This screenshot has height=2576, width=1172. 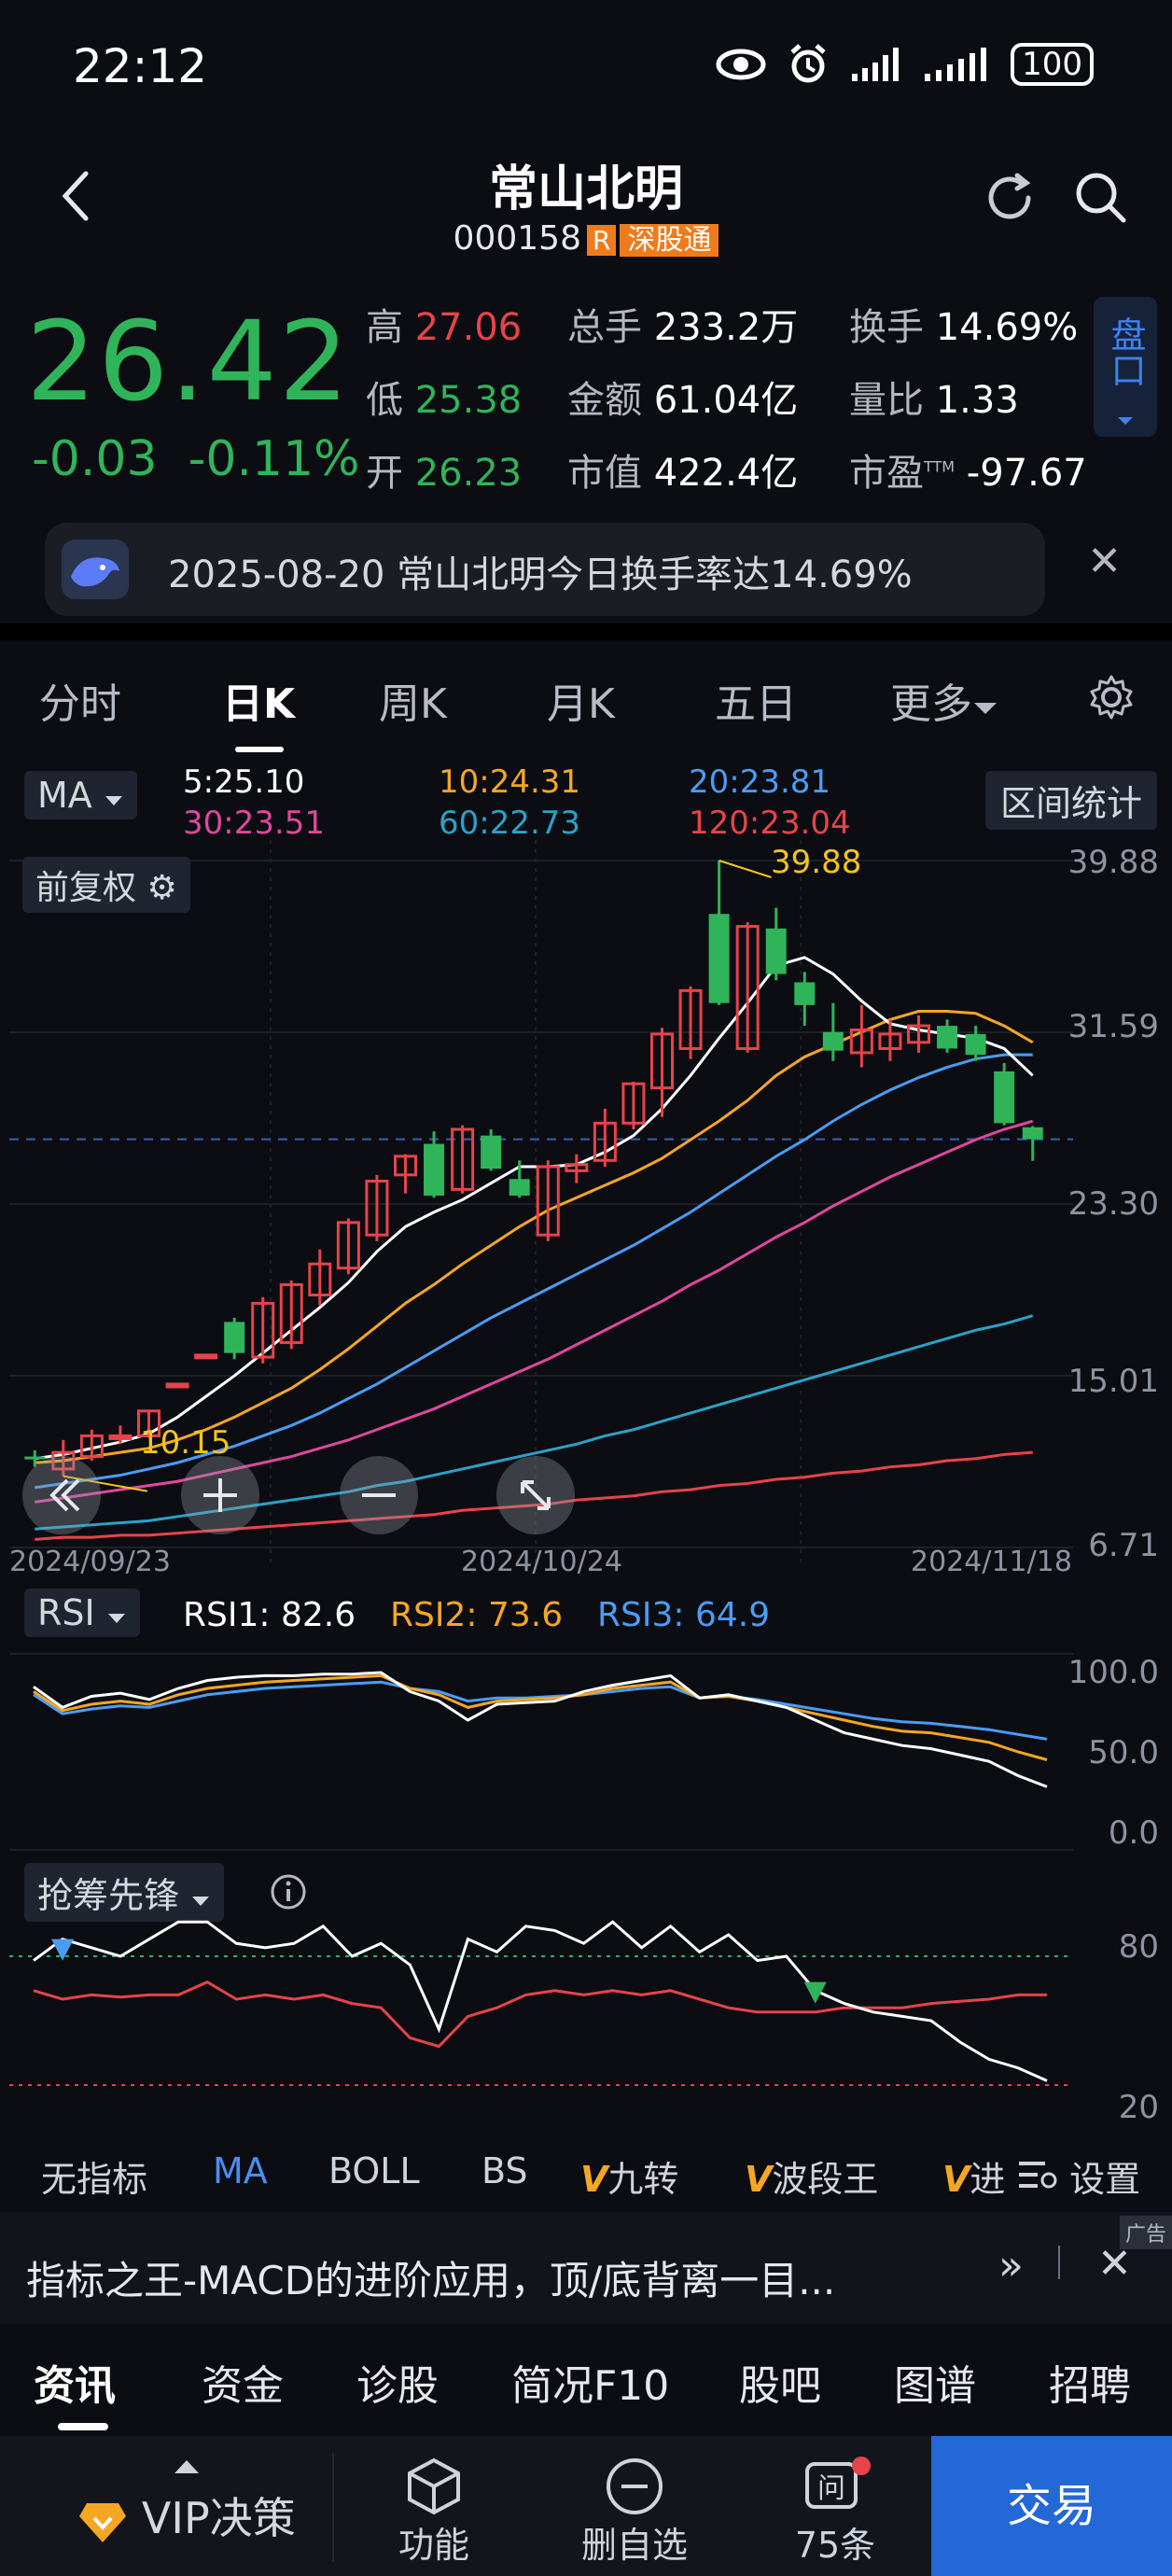 What do you see at coordinates (434, 2486) in the screenshot?
I see `cube-icon` at bounding box center [434, 2486].